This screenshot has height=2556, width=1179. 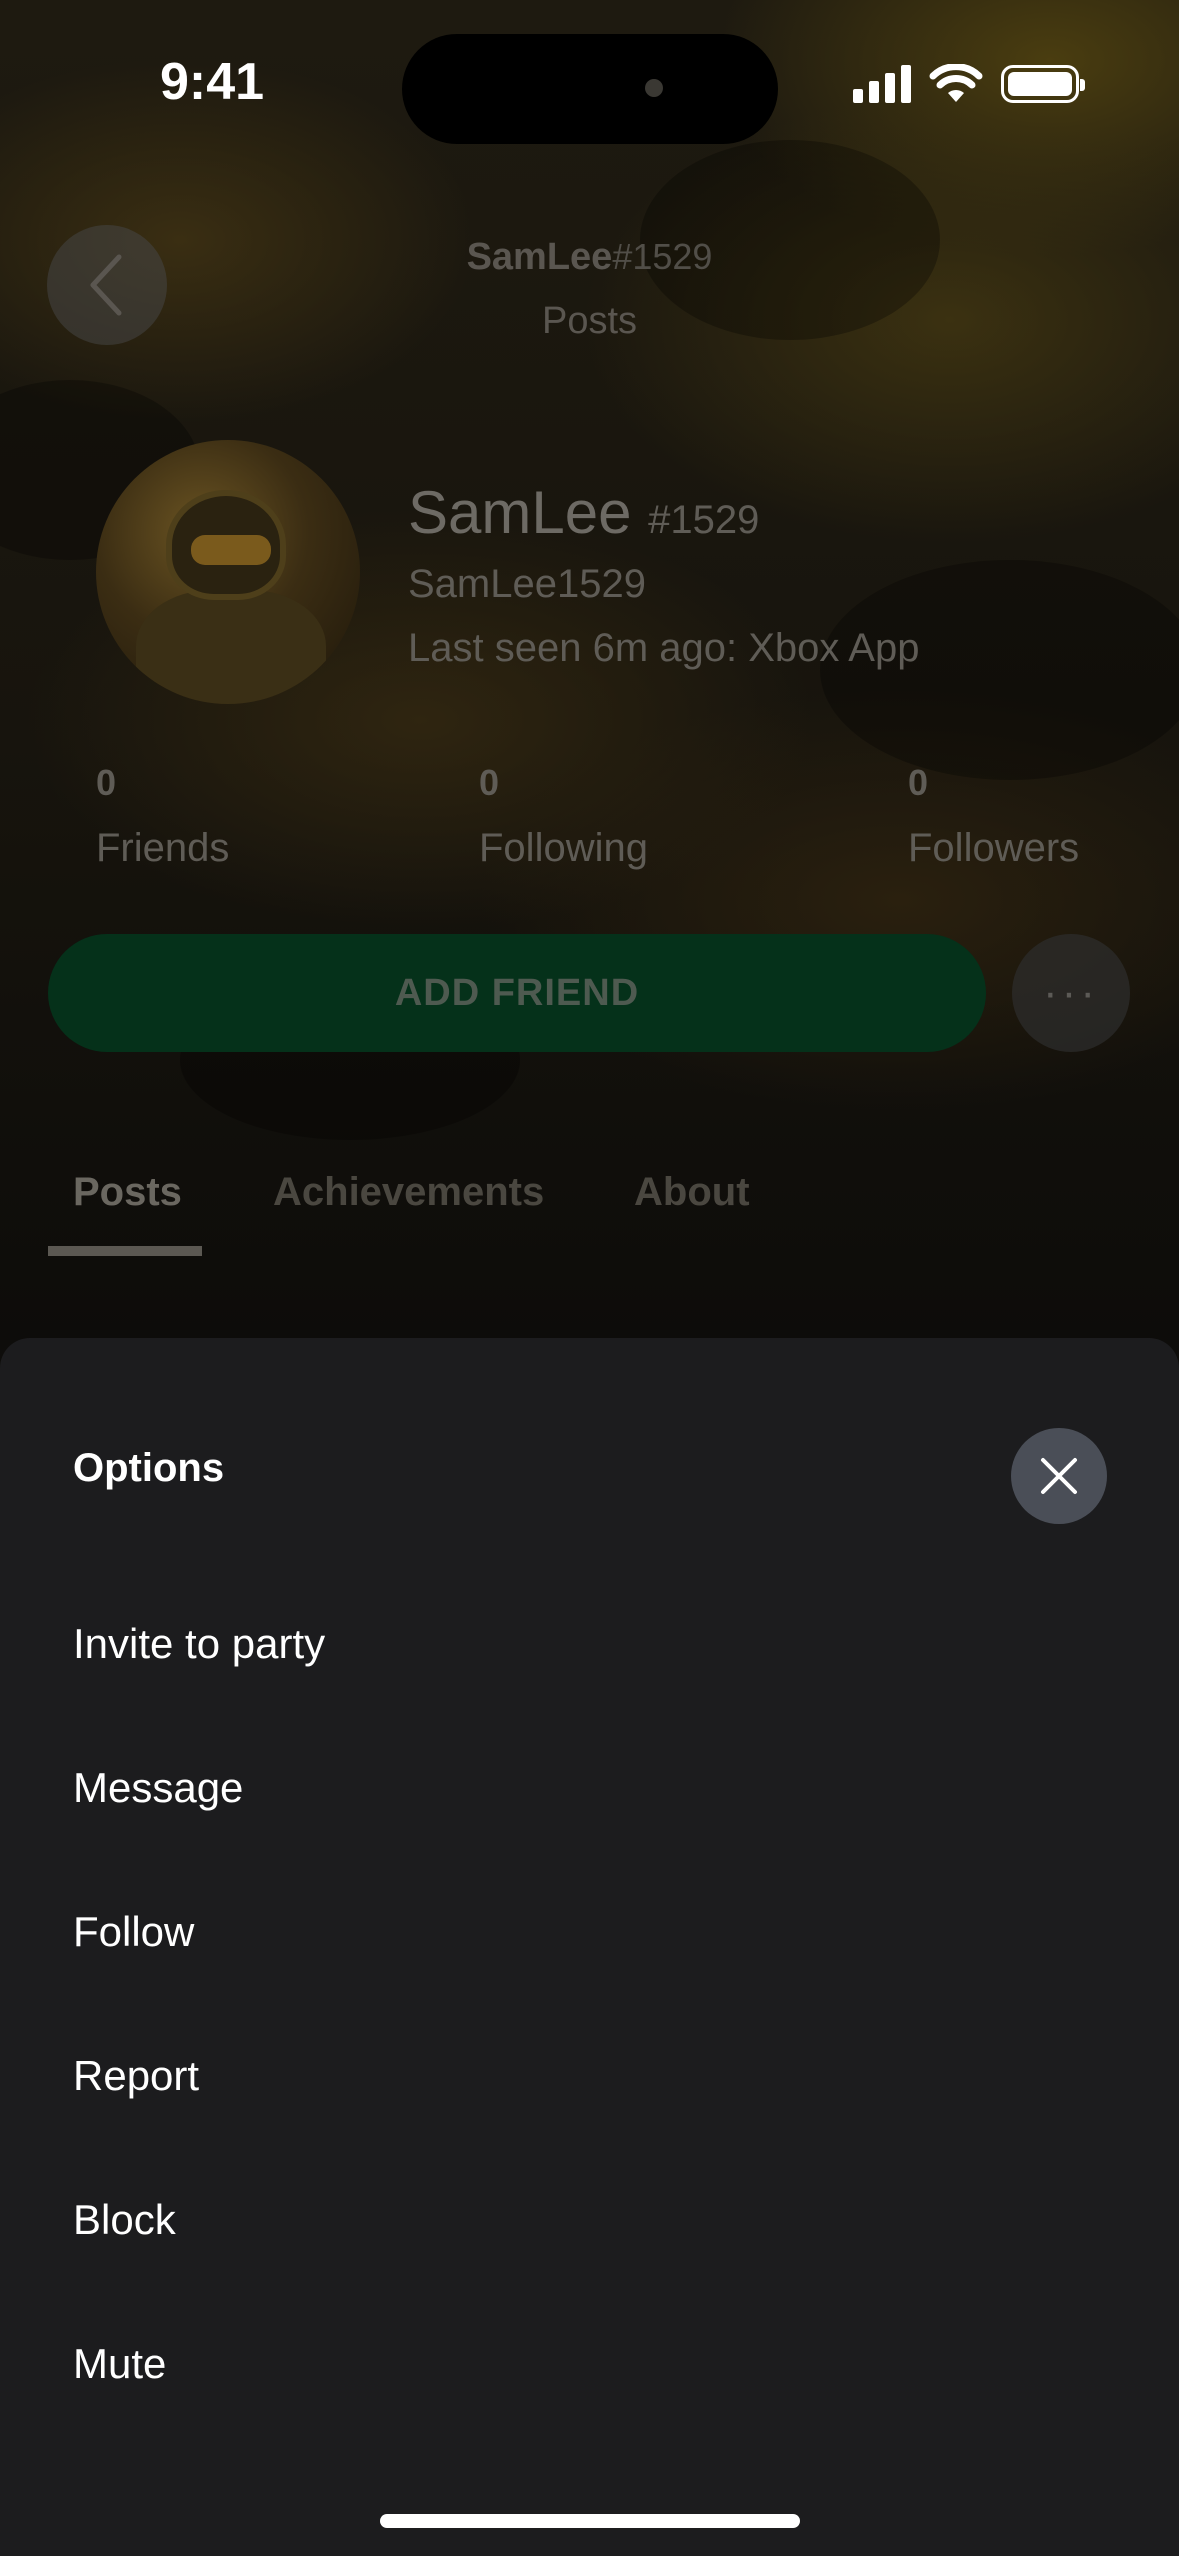 What do you see at coordinates (662, 256) in the screenshot?
I see `nav-gamertag-suffix: #1529` at bounding box center [662, 256].